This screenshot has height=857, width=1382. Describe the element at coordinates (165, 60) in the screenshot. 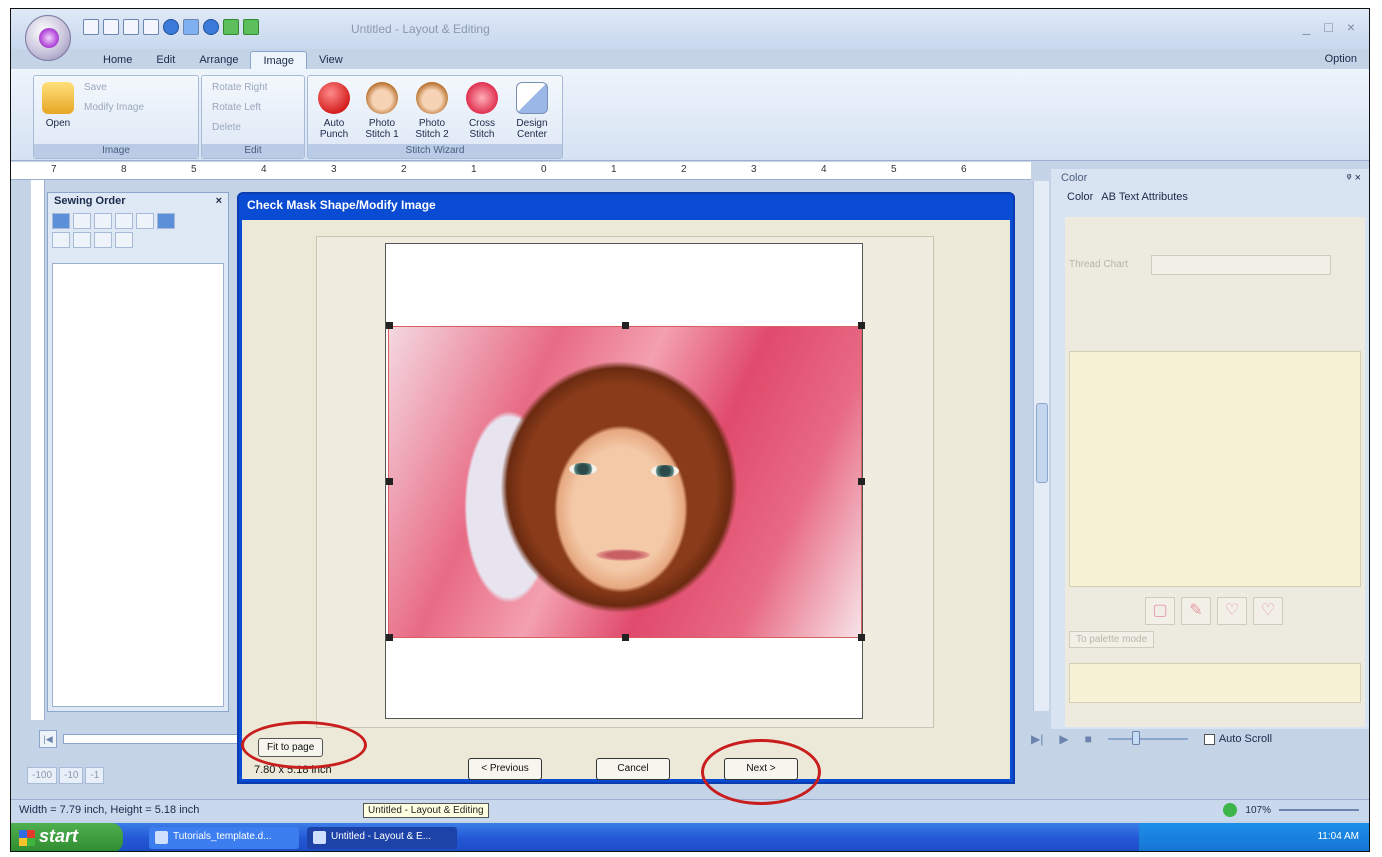

I see `tab-edit: Edit` at that location.